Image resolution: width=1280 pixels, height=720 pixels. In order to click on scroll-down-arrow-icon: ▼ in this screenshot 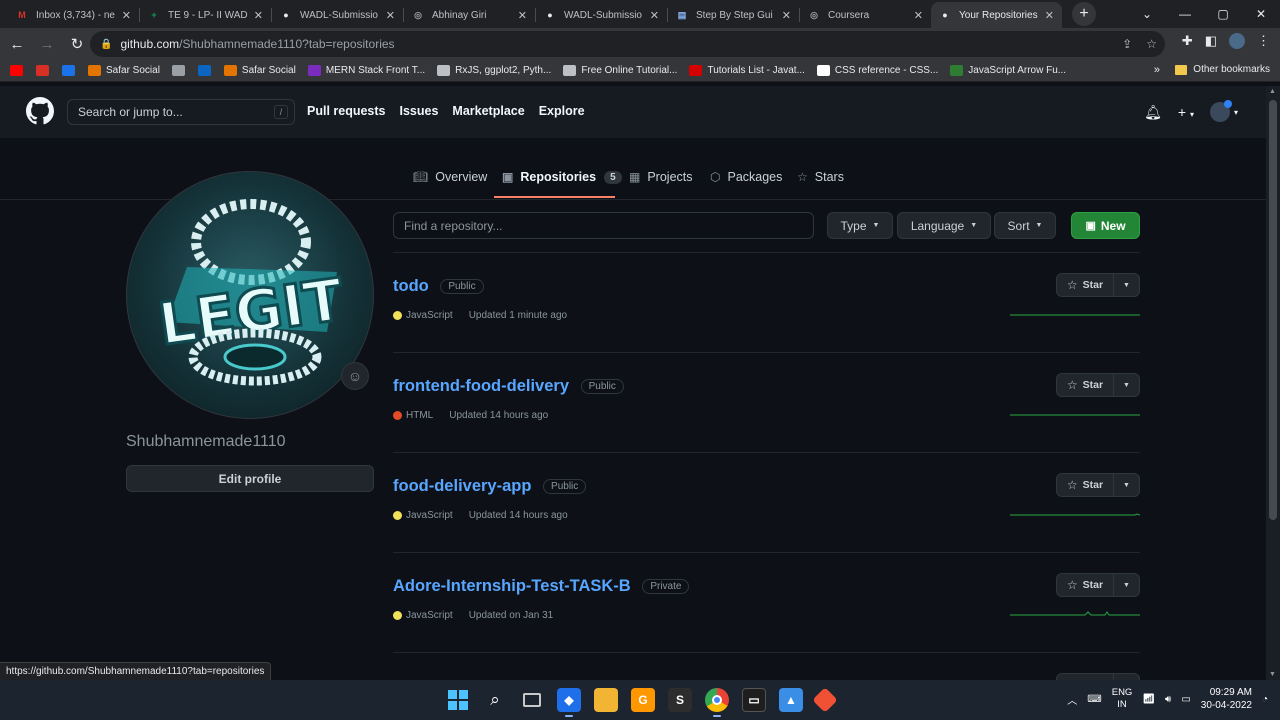, I will do `click(1272, 674)`.